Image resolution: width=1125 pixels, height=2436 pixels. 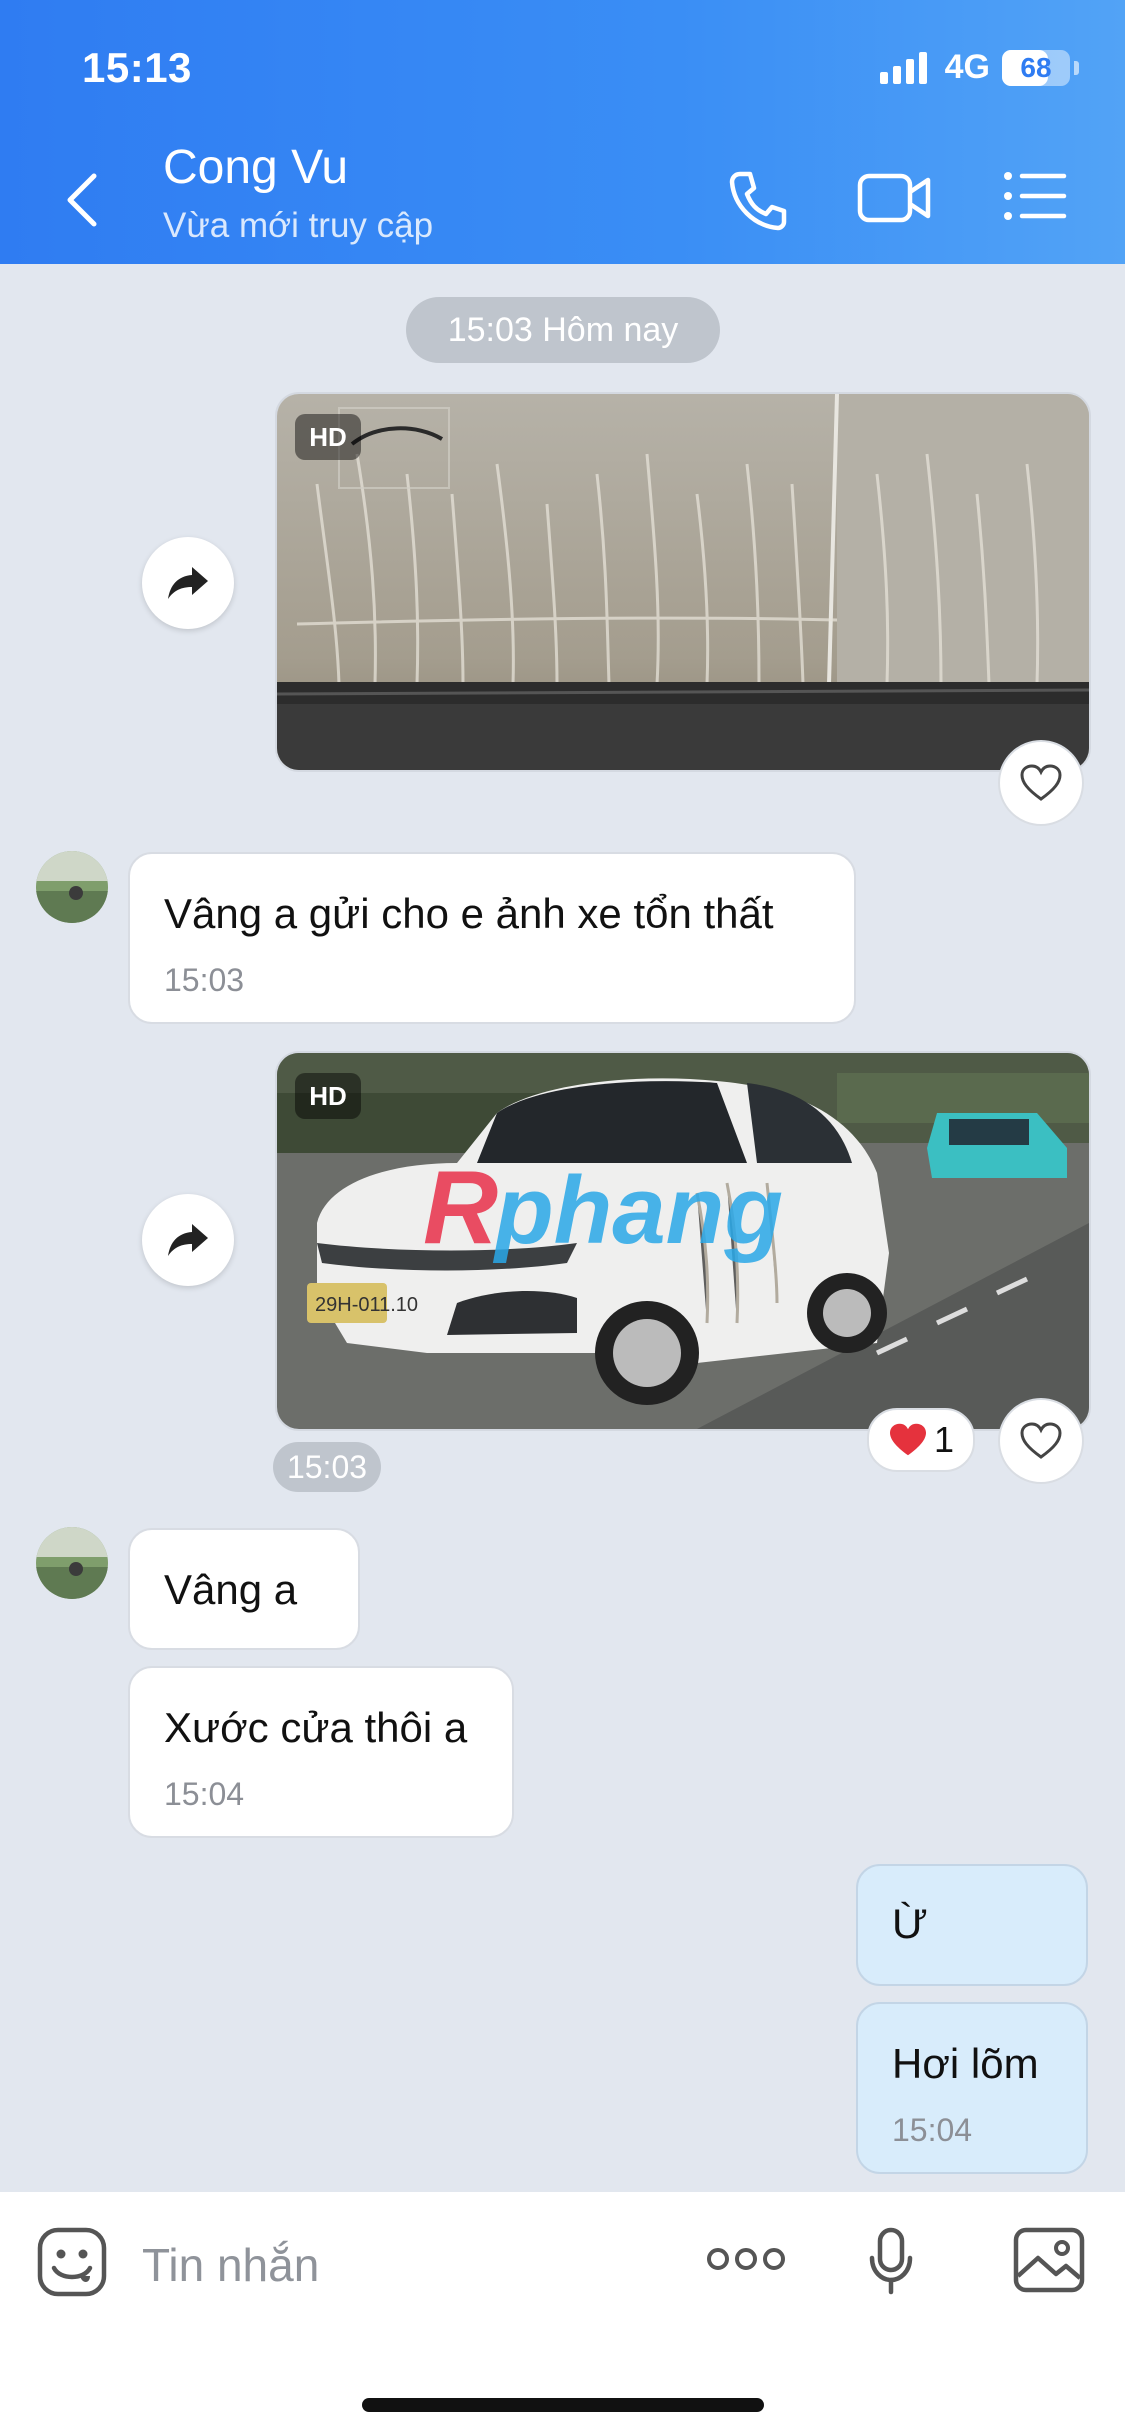 I want to click on image-icon, so click(x=1049, y=2260).